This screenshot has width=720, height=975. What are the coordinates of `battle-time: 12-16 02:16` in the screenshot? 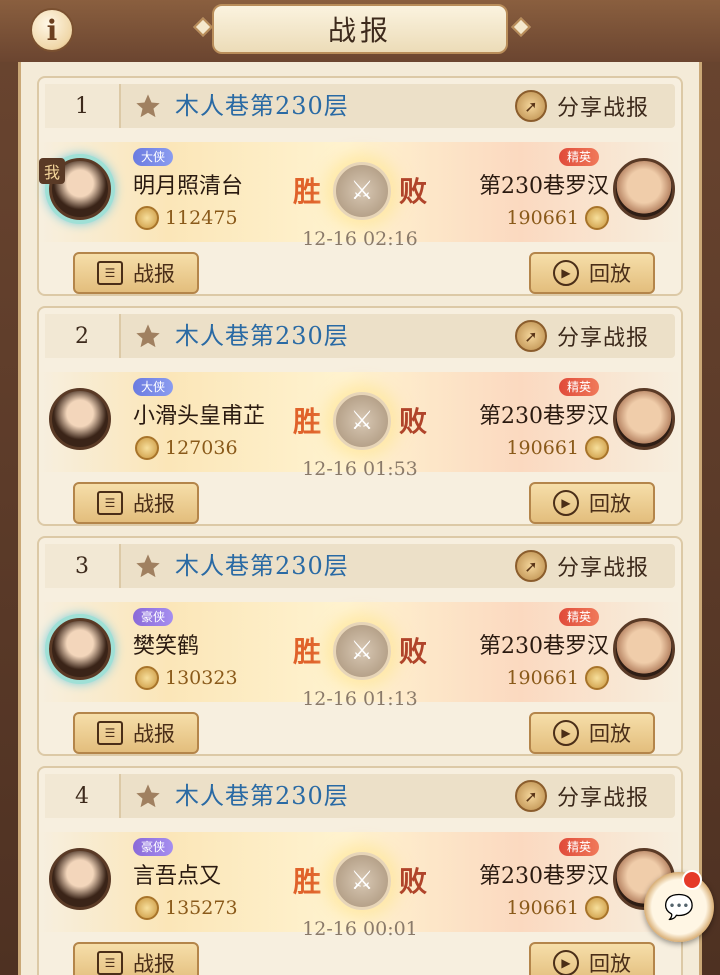 It's located at (360, 239).